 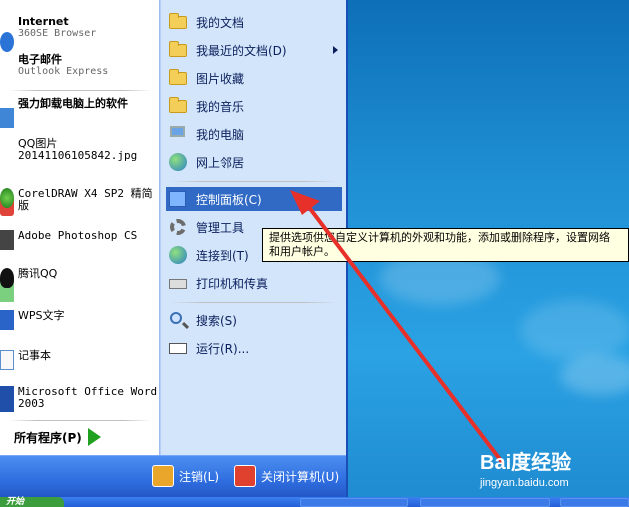 I want to click on music-folder-icon, so click(x=178, y=105).